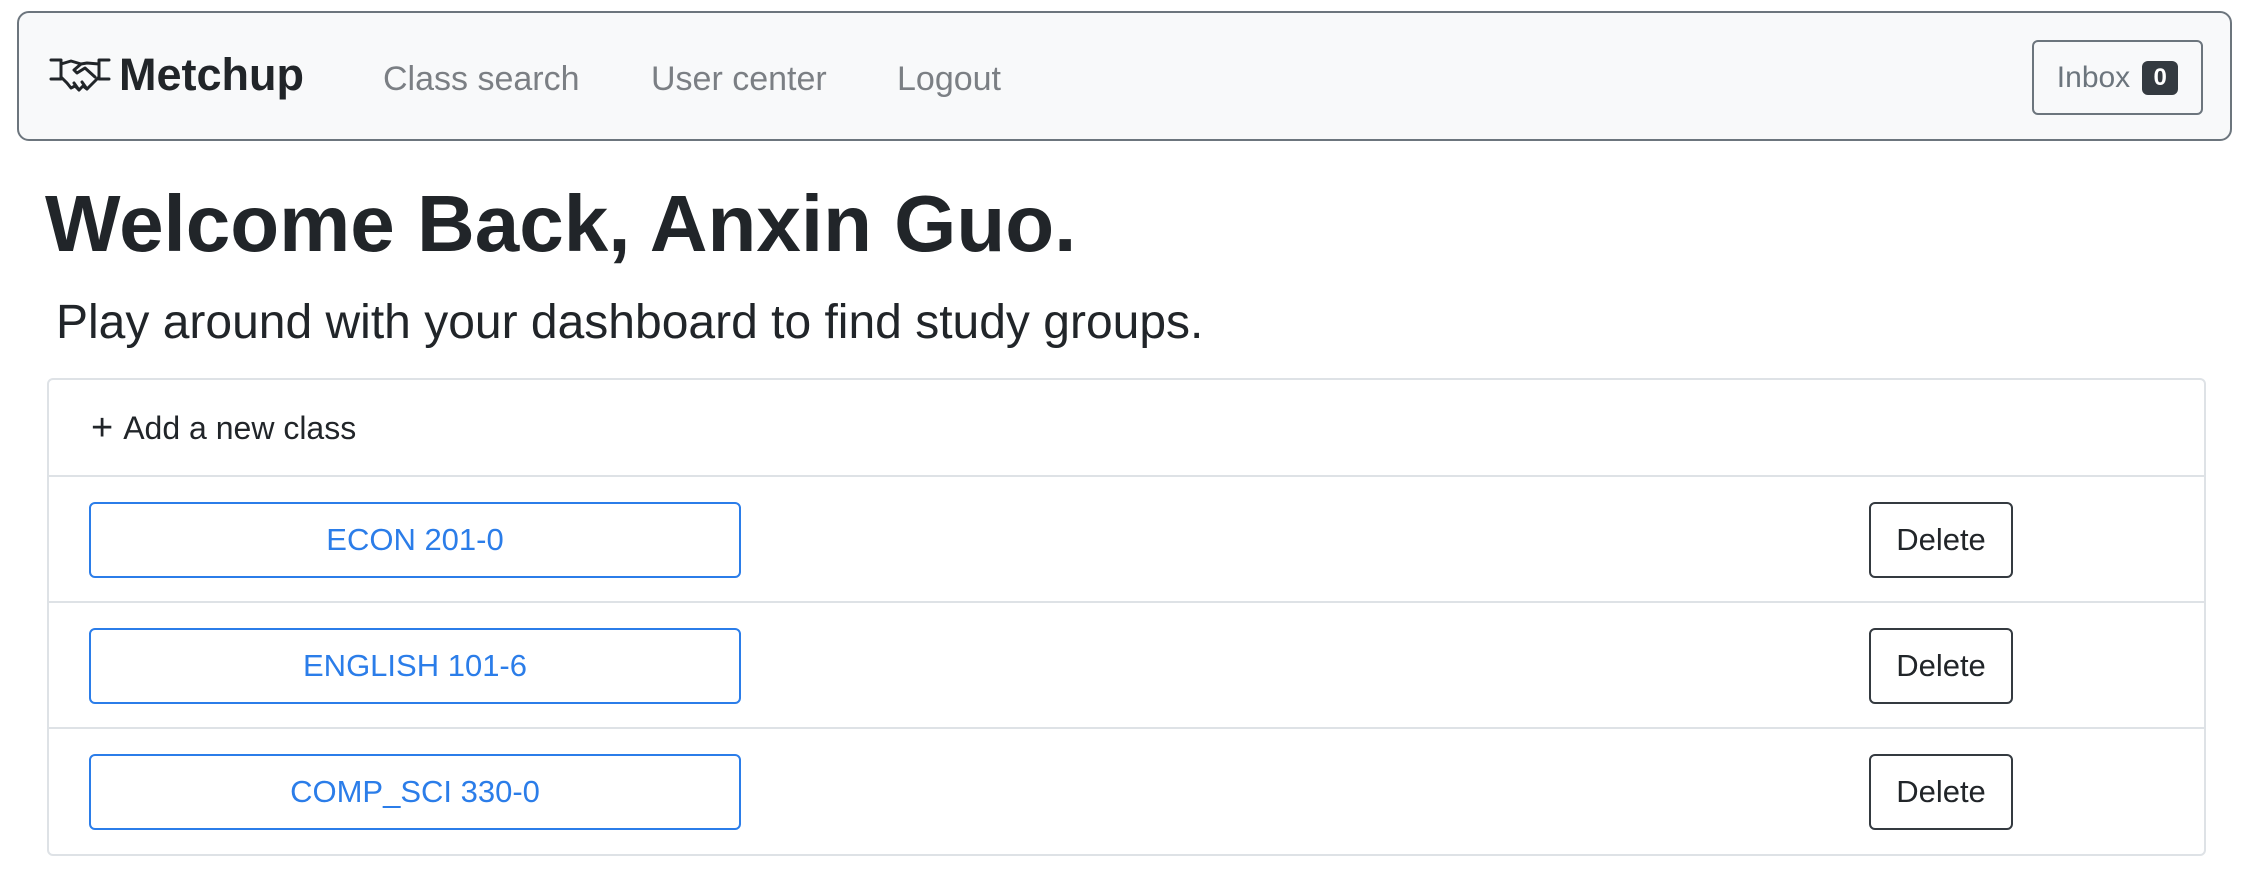 Image resolution: width=2242 pixels, height=884 pixels. I want to click on class-row: ENGLISH 101-6 Delete, so click(1126, 666).